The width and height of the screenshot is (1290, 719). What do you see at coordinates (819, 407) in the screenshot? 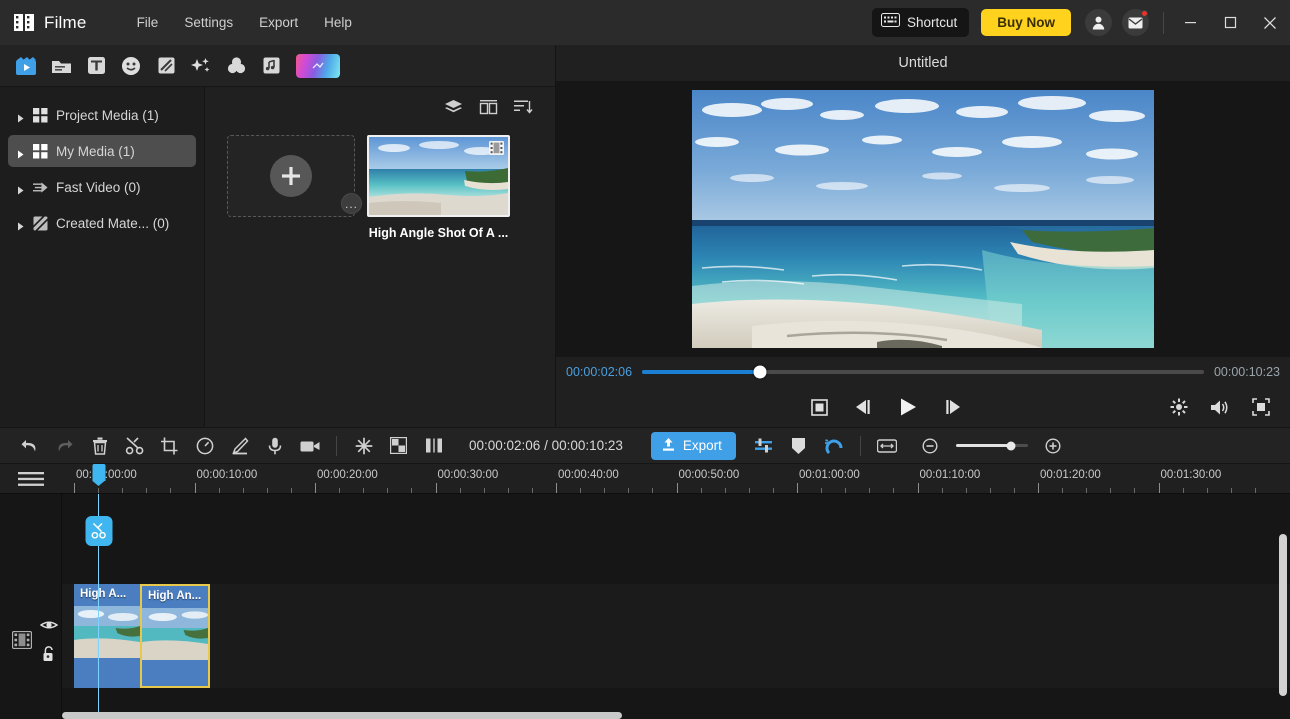
I see `stop-button` at bounding box center [819, 407].